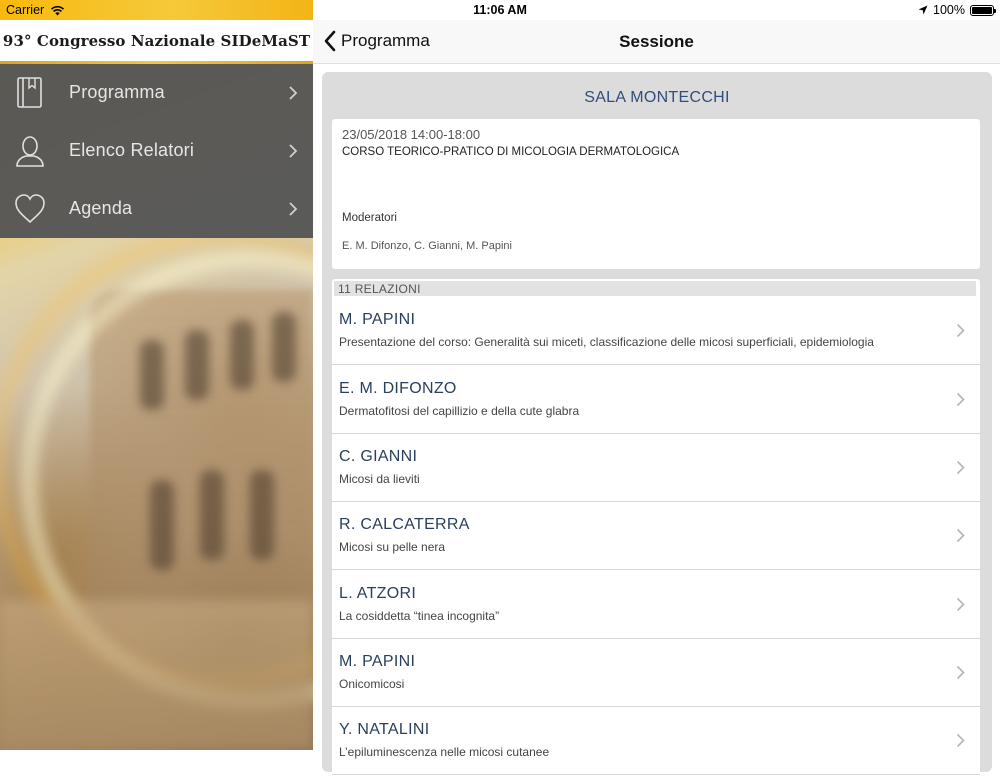  I want to click on back-button: Programma, so click(376, 41).